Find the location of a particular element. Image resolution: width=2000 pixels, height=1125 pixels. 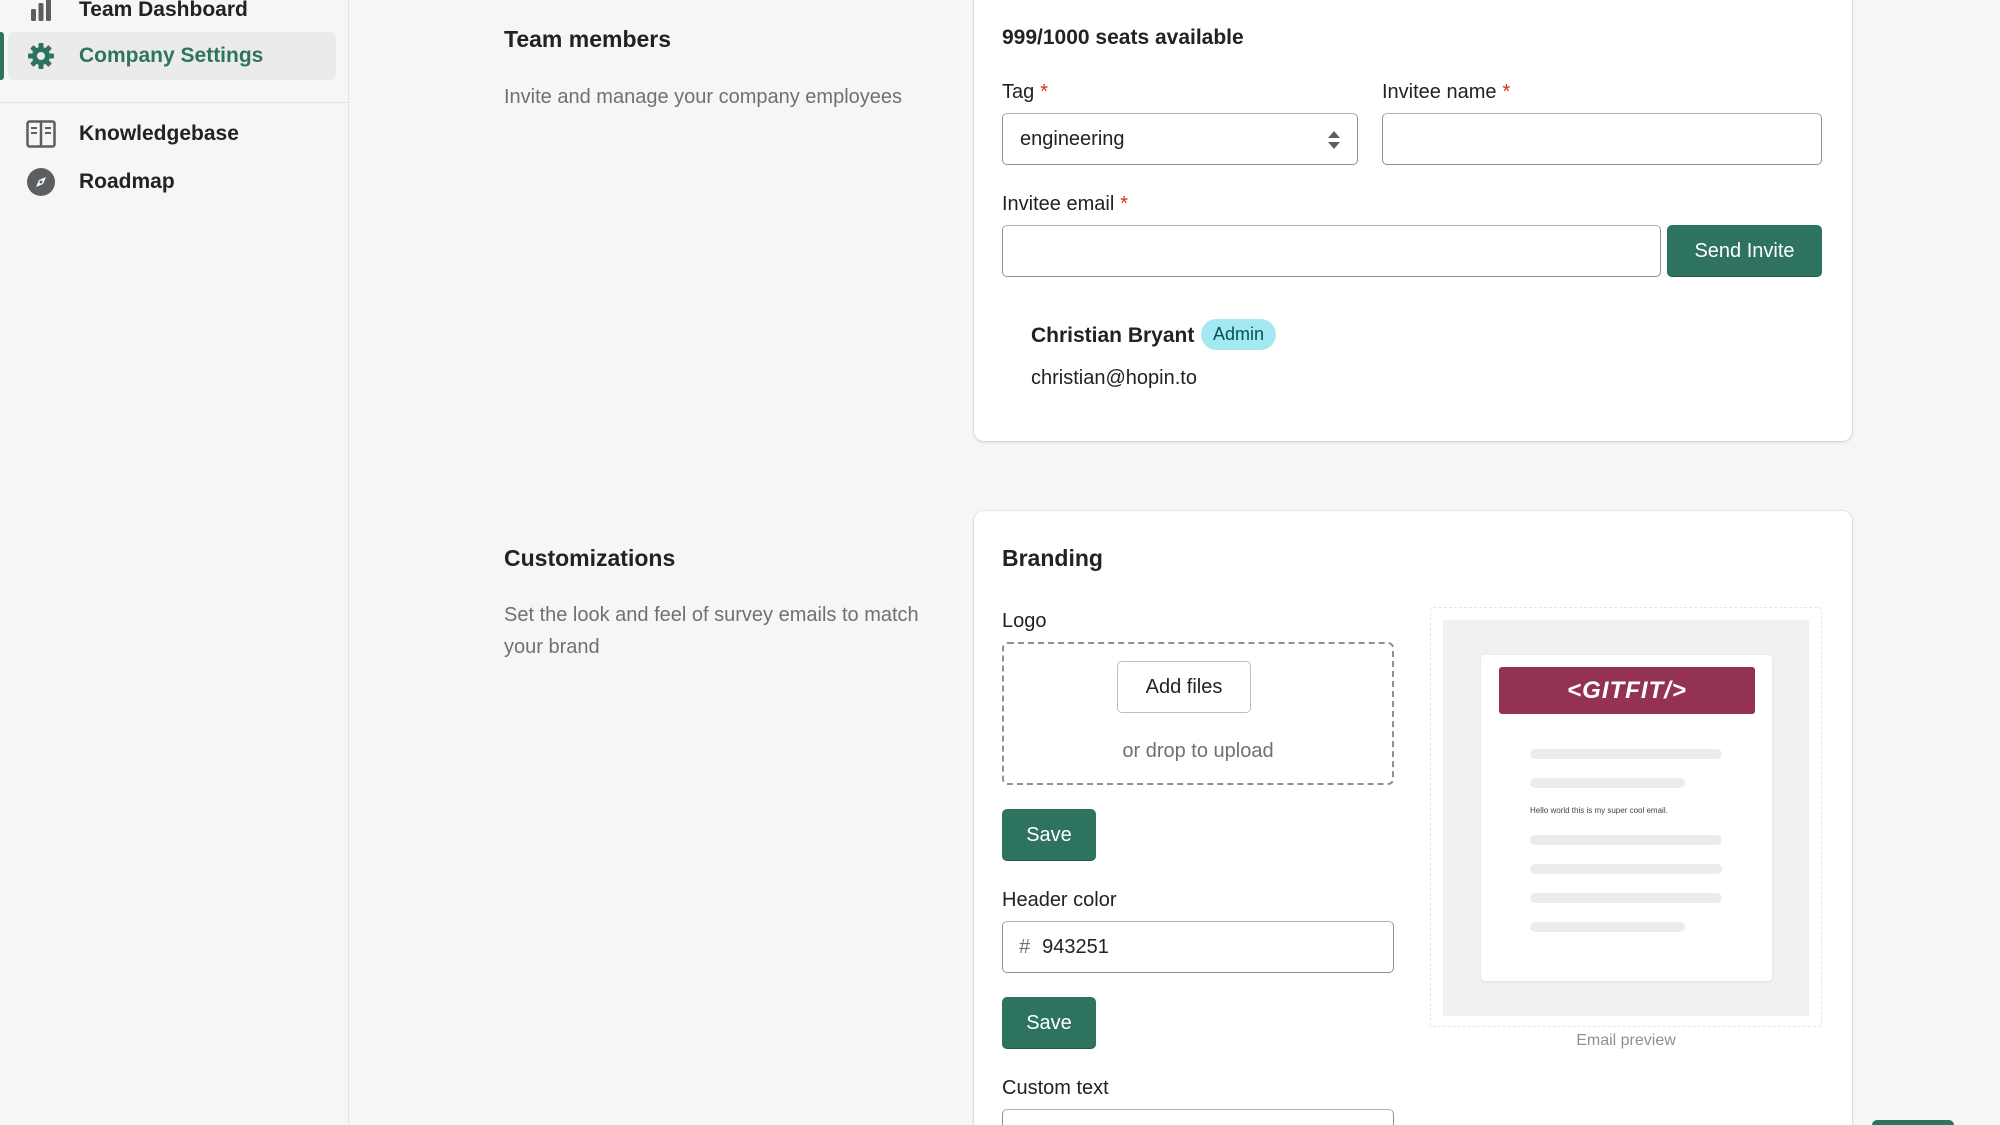

floating-action-button is located at coordinates (1913, 1122).